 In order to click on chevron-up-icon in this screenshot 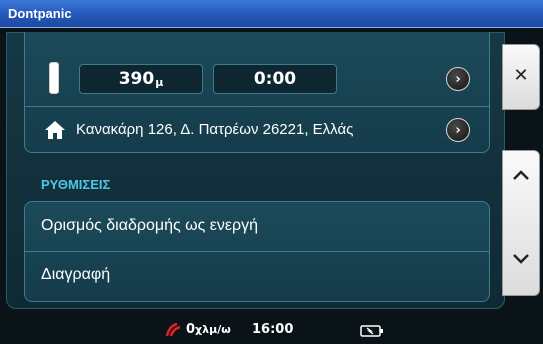, I will do `click(521, 175)`.